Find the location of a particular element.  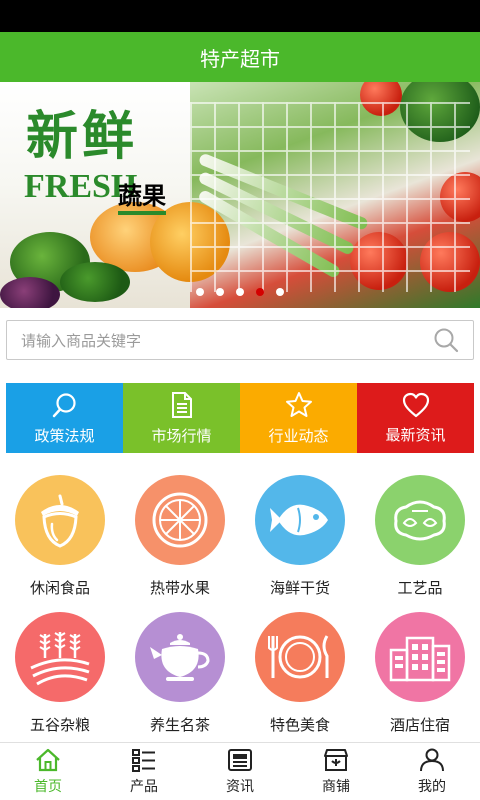

shop-icon is located at coordinates (336, 759).